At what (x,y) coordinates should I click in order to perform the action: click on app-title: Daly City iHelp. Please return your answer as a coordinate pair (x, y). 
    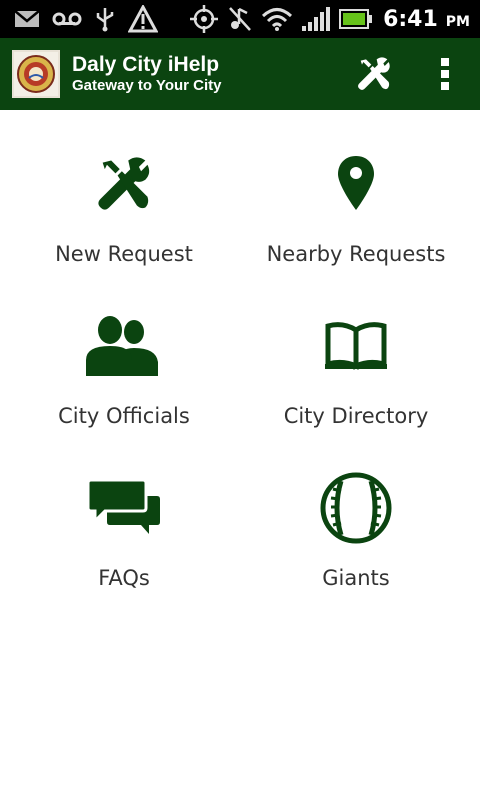
    Looking at the image, I should click on (146, 64).